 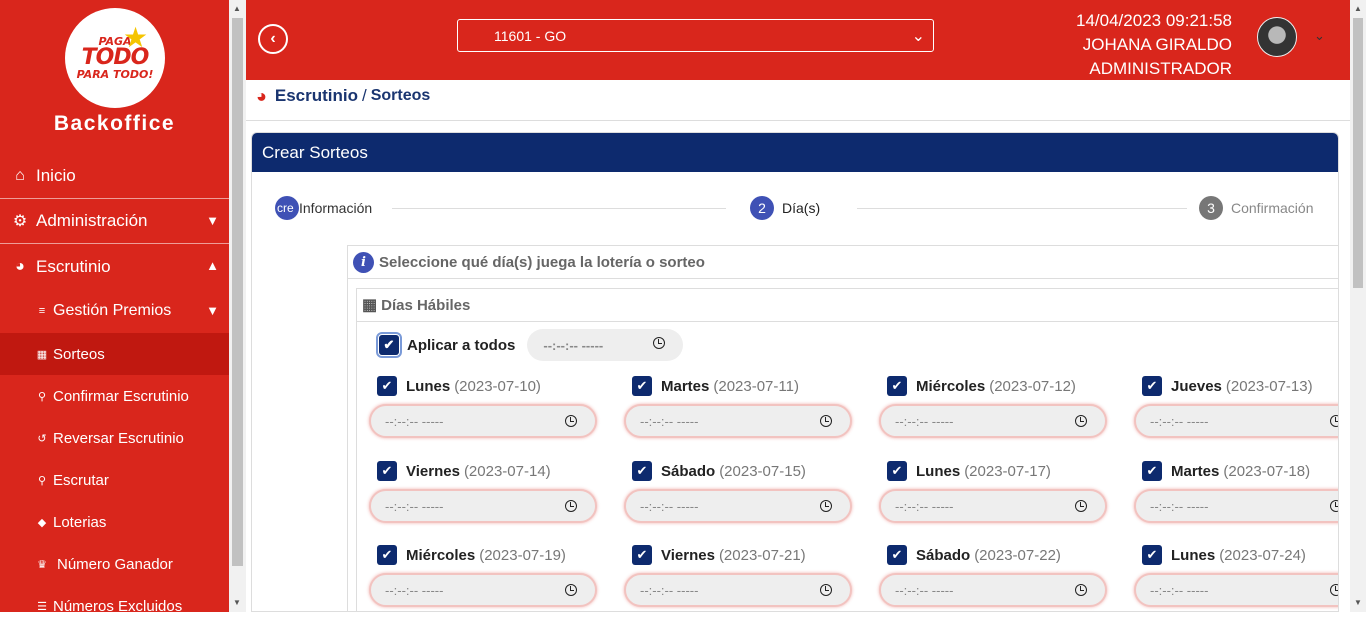 What do you see at coordinates (756, 386) in the screenshot?
I see `day-date: (2023-07-11)` at bounding box center [756, 386].